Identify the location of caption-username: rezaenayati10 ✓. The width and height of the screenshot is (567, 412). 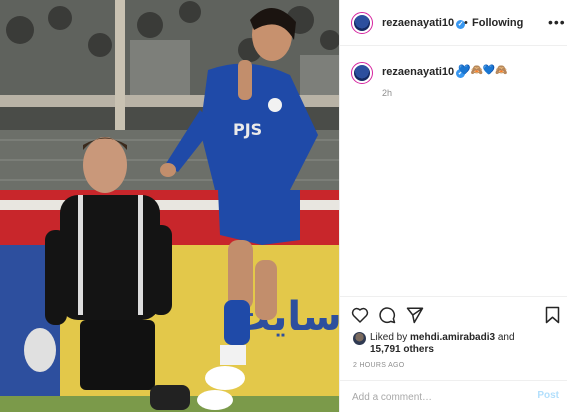
(424, 72).